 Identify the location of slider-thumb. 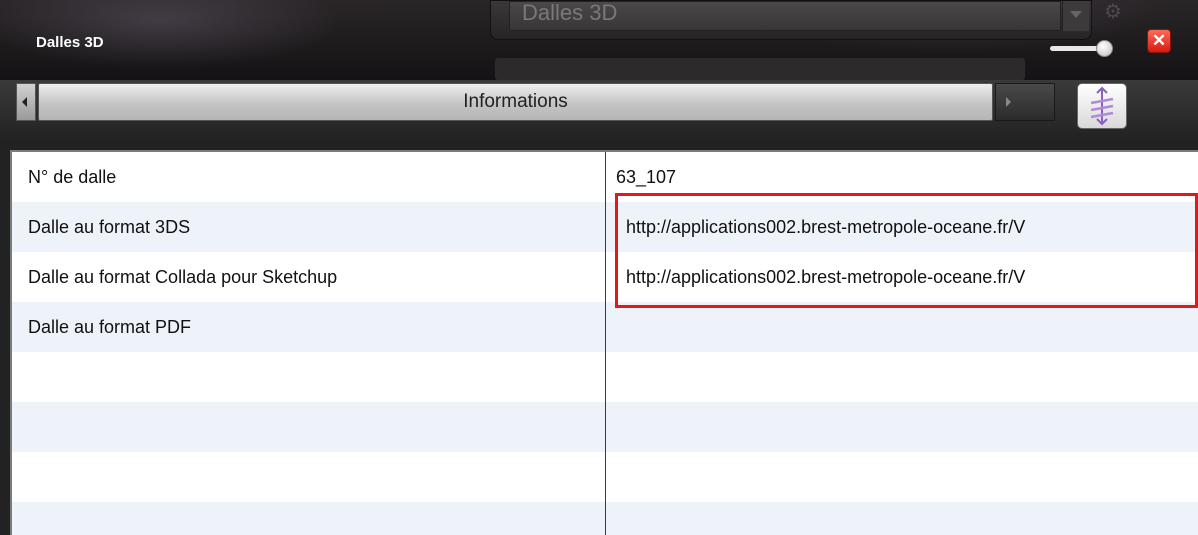
(1104, 48).